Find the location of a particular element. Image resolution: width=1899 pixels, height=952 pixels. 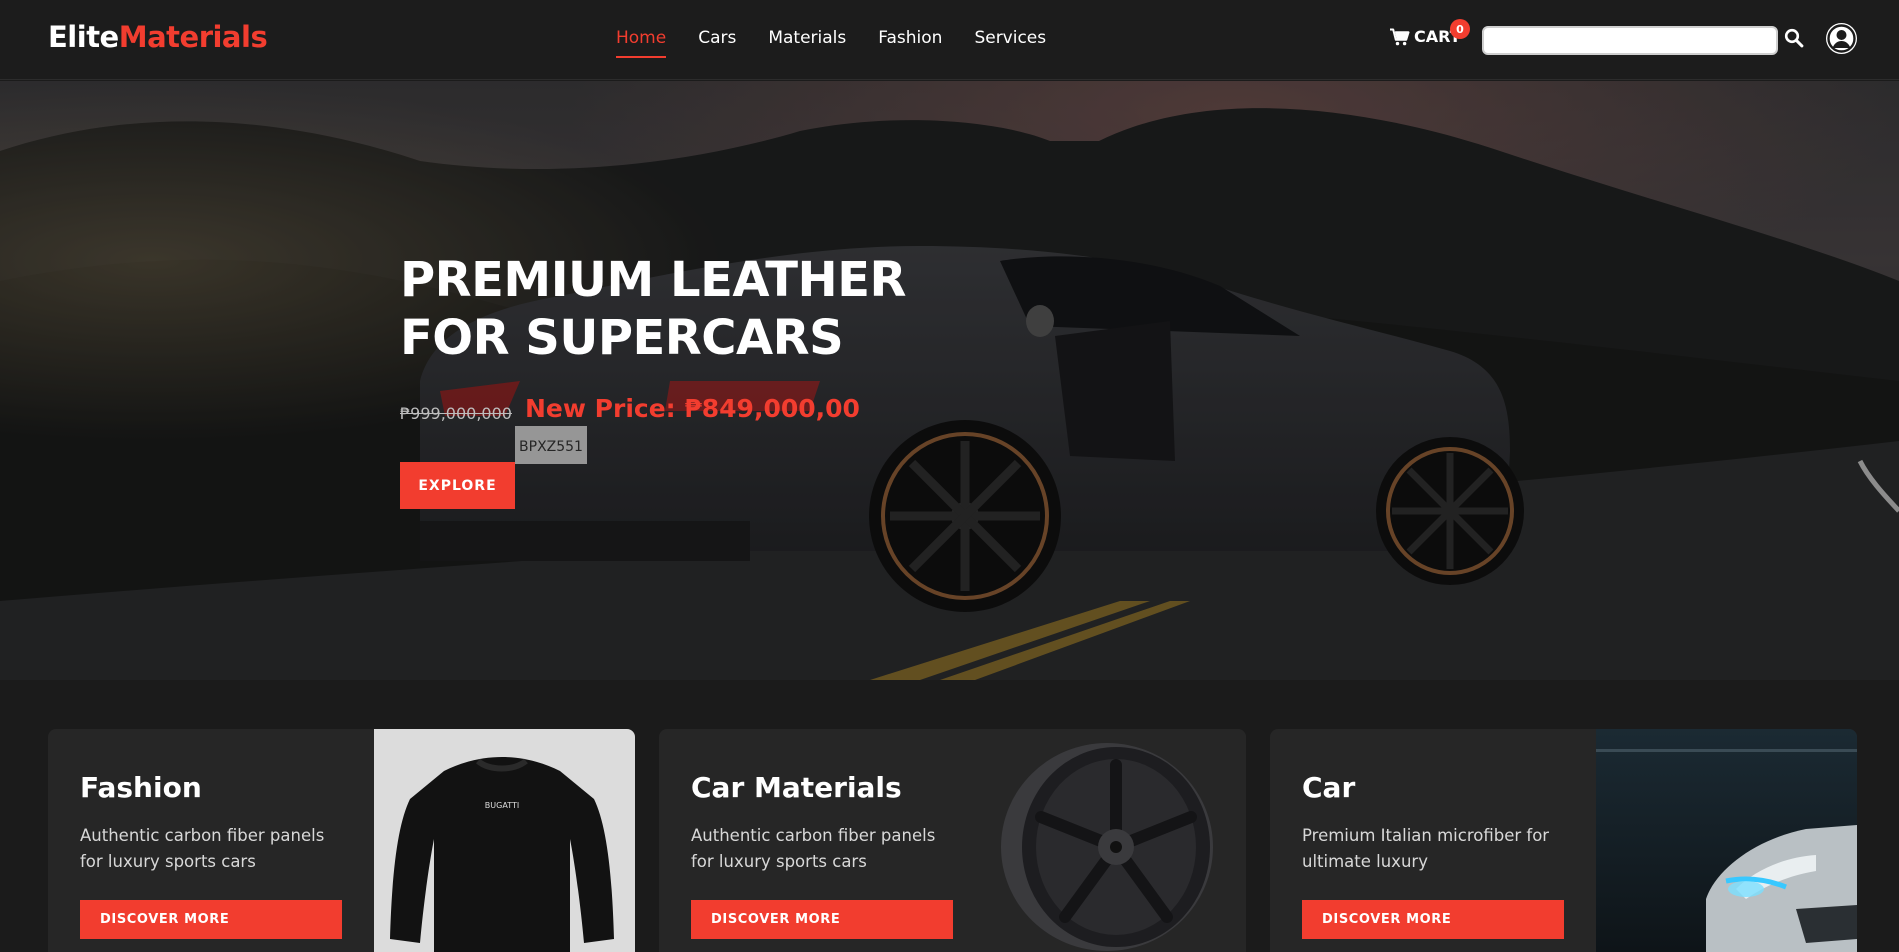

main-nav: Home Cars Materials Fashion Services is located at coordinates (831, 43).